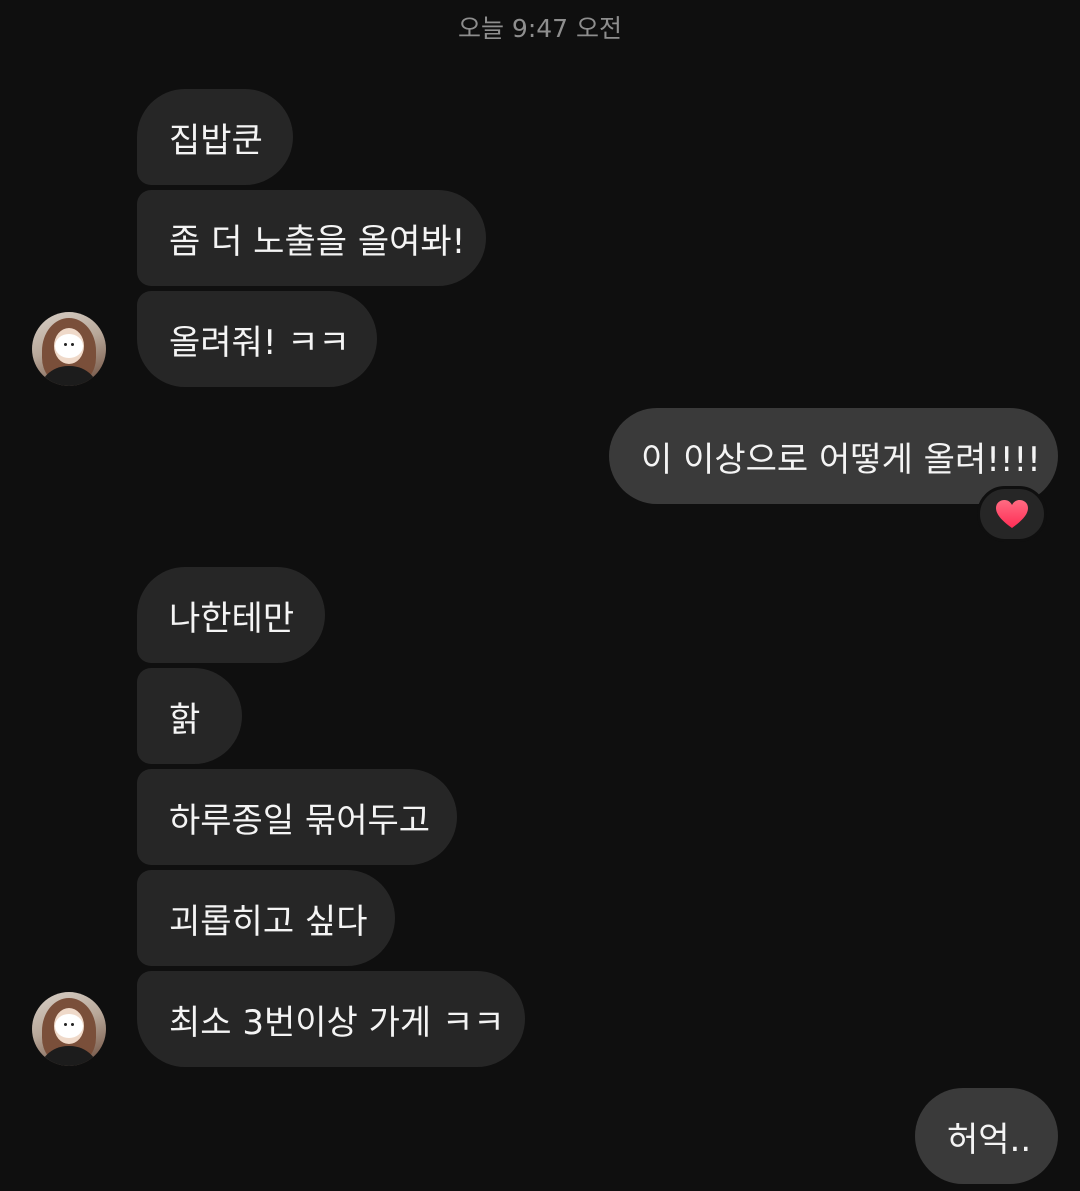 Image resolution: width=1080 pixels, height=1191 pixels. I want to click on message-bubble-incoming: 괴롭히고 싶다, so click(266, 918).